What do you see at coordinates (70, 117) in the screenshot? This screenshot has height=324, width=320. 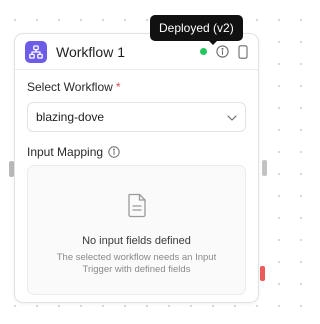 I see `workflow-select-value: blazing-dove` at bounding box center [70, 117].